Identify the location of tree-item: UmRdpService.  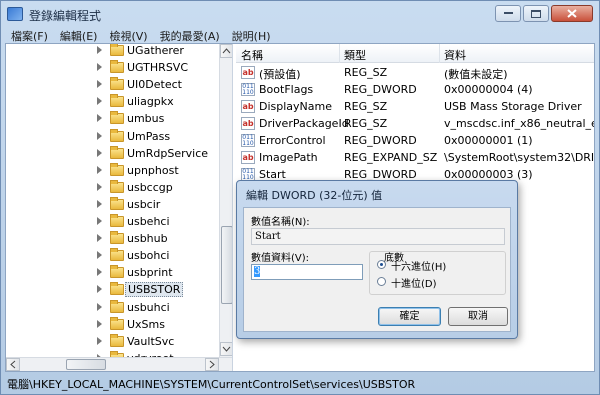
(112, 153).